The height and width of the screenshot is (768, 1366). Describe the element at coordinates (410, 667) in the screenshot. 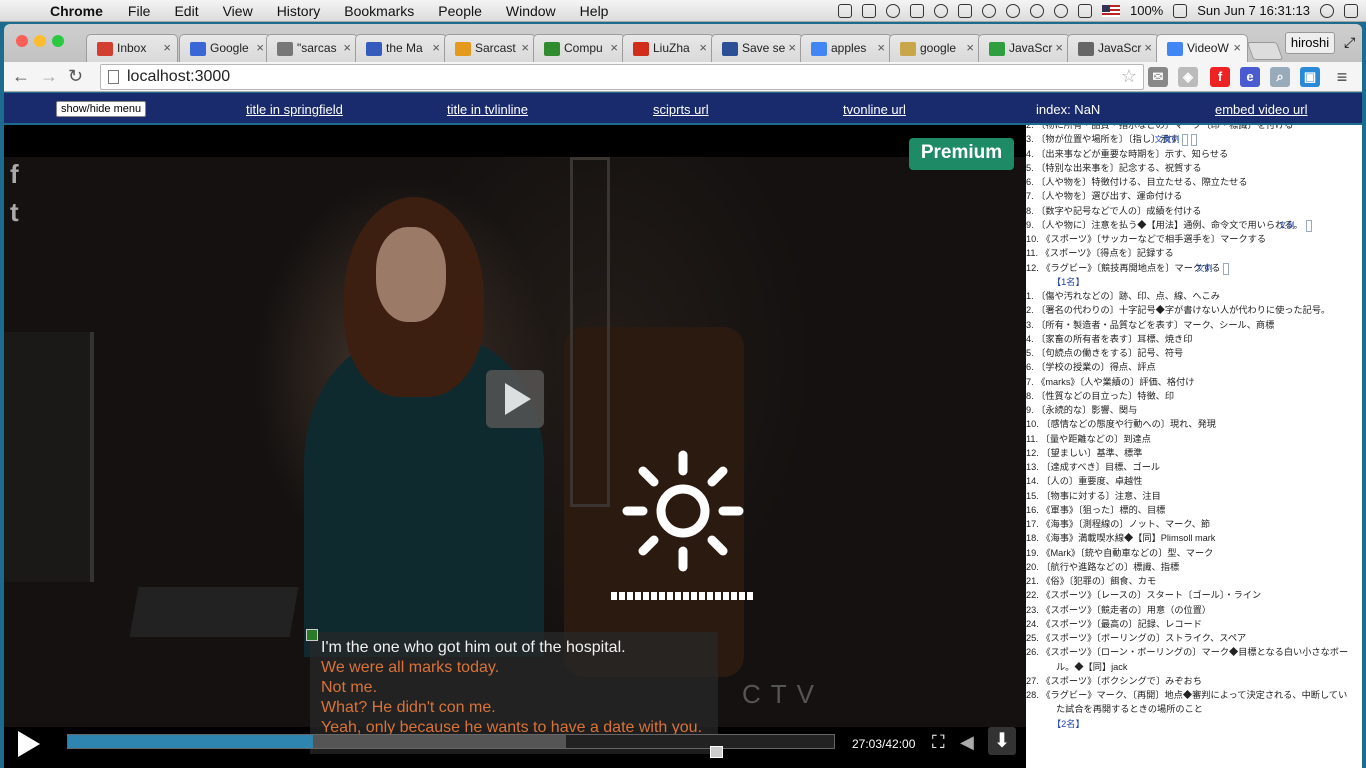

I see `subtitle-line: We were all marks today.` at that location.